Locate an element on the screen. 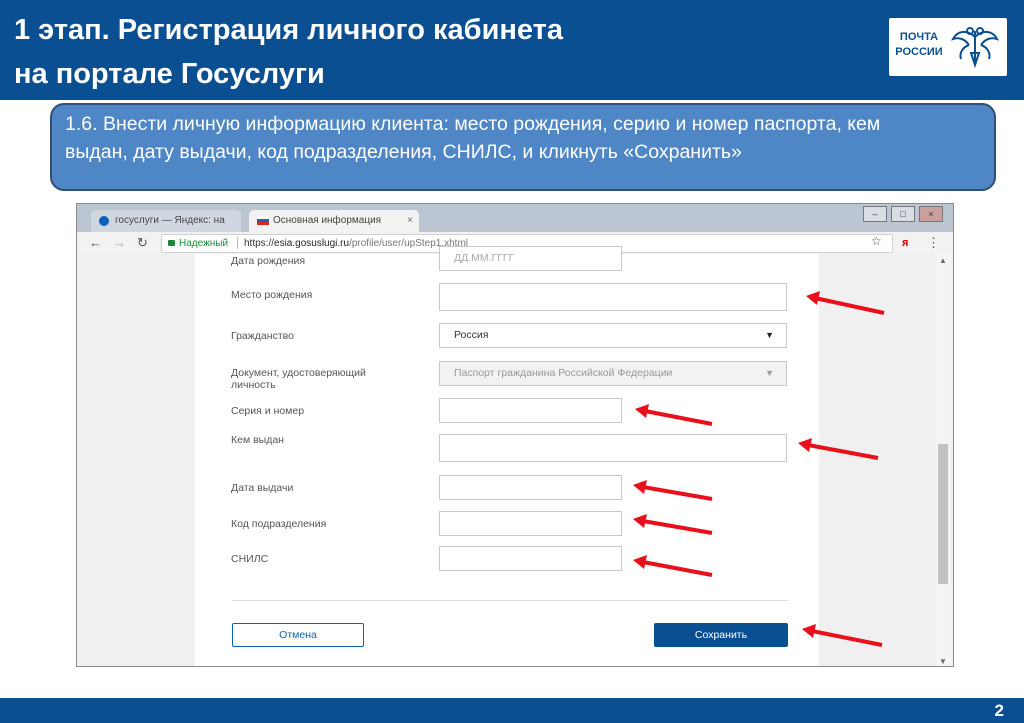 This screenshot has height=723, width=1024. slide-title-line-2: на портале Госуслуги is located at coordinates (169, 74).